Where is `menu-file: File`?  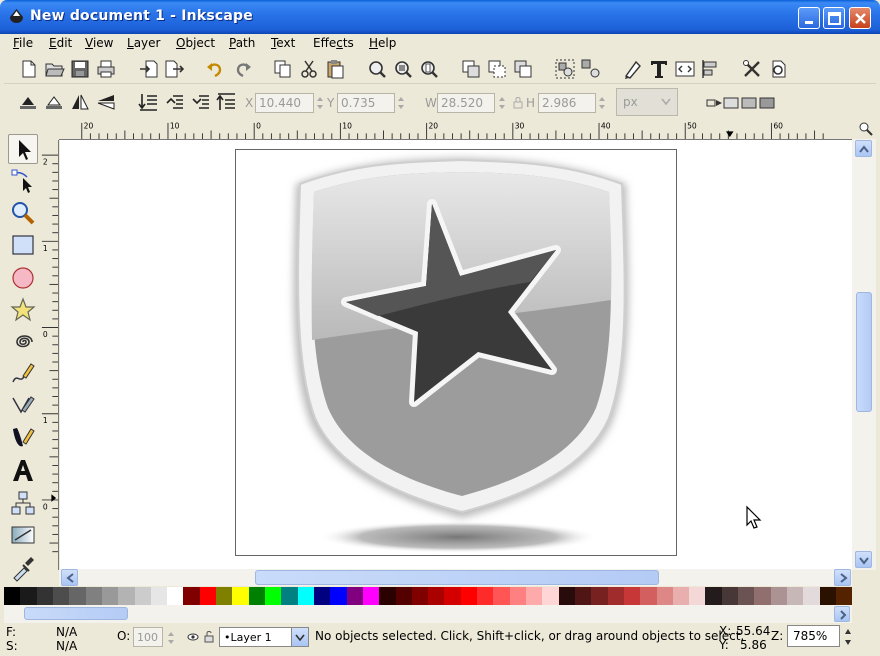 menu-file: File is located at coordinates (23, 43).